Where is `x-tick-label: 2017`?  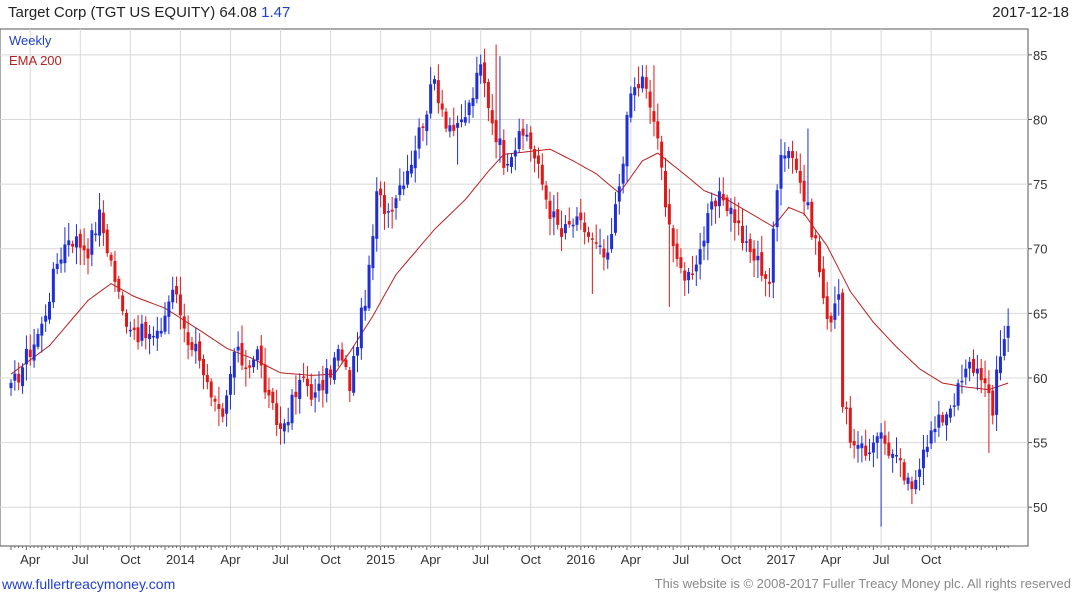
x-tick-label: 2017 is located at coordinates (781, 559).